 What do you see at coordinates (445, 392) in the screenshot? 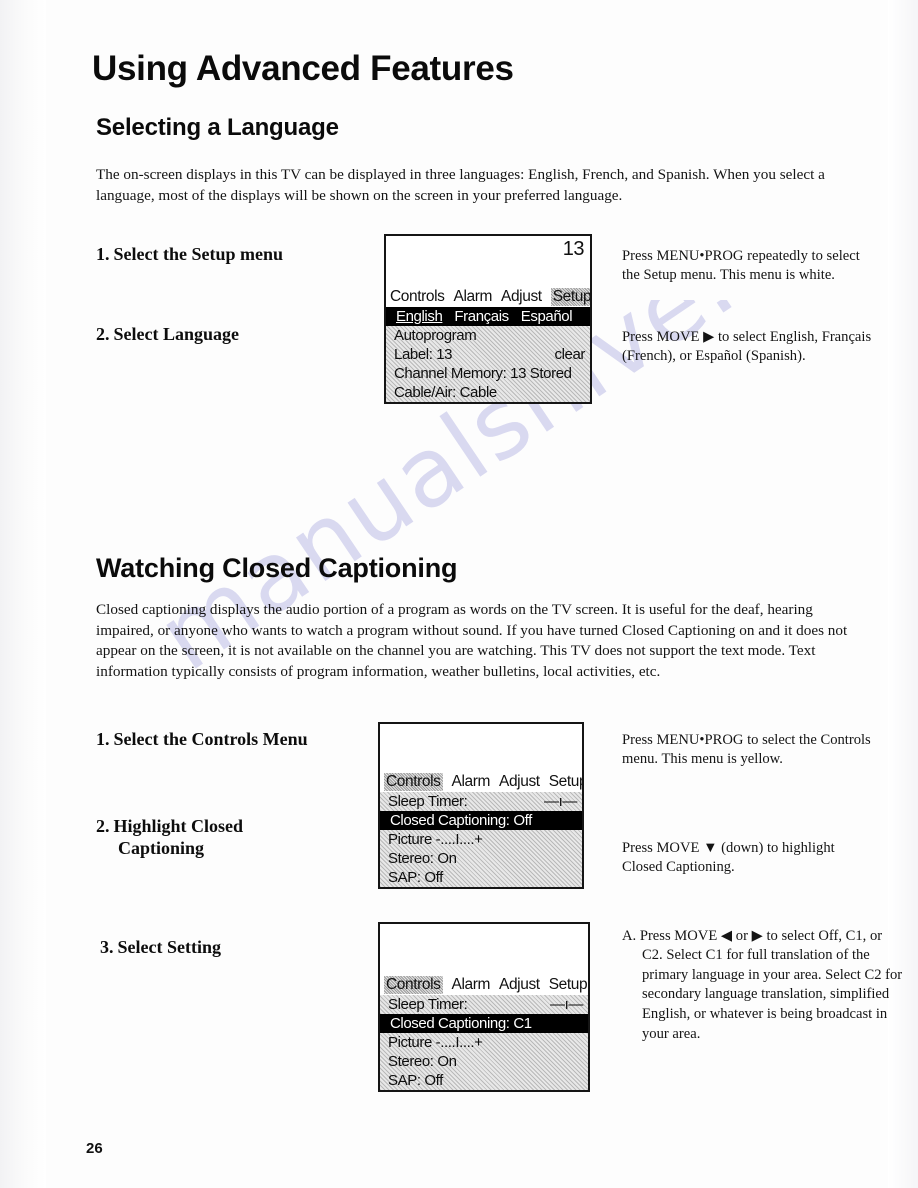
I see `osd-row-label: Cable/Air: Cable` at bounding box center [445, 392].